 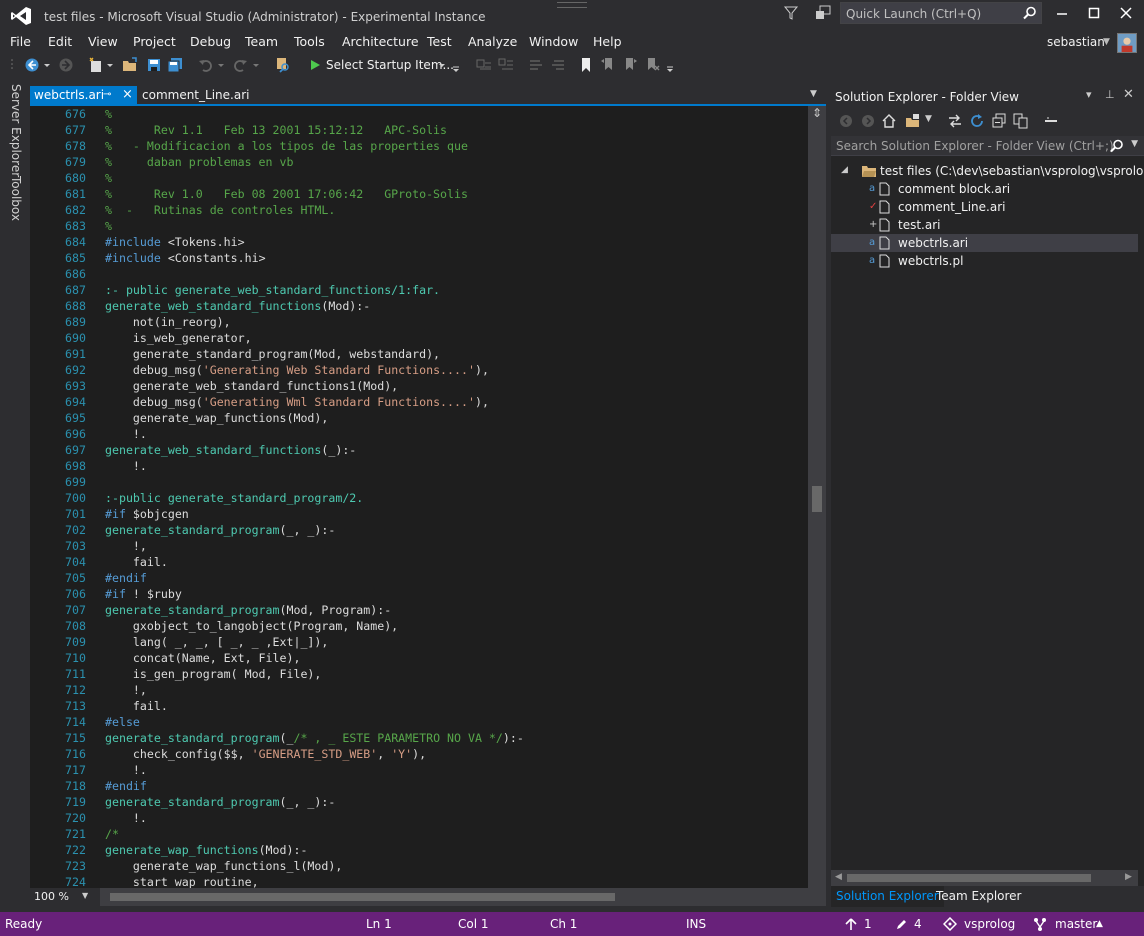 I want to click on solution-horizontal-scrollbar: ◀ ▶, so click(x=984, y=878).